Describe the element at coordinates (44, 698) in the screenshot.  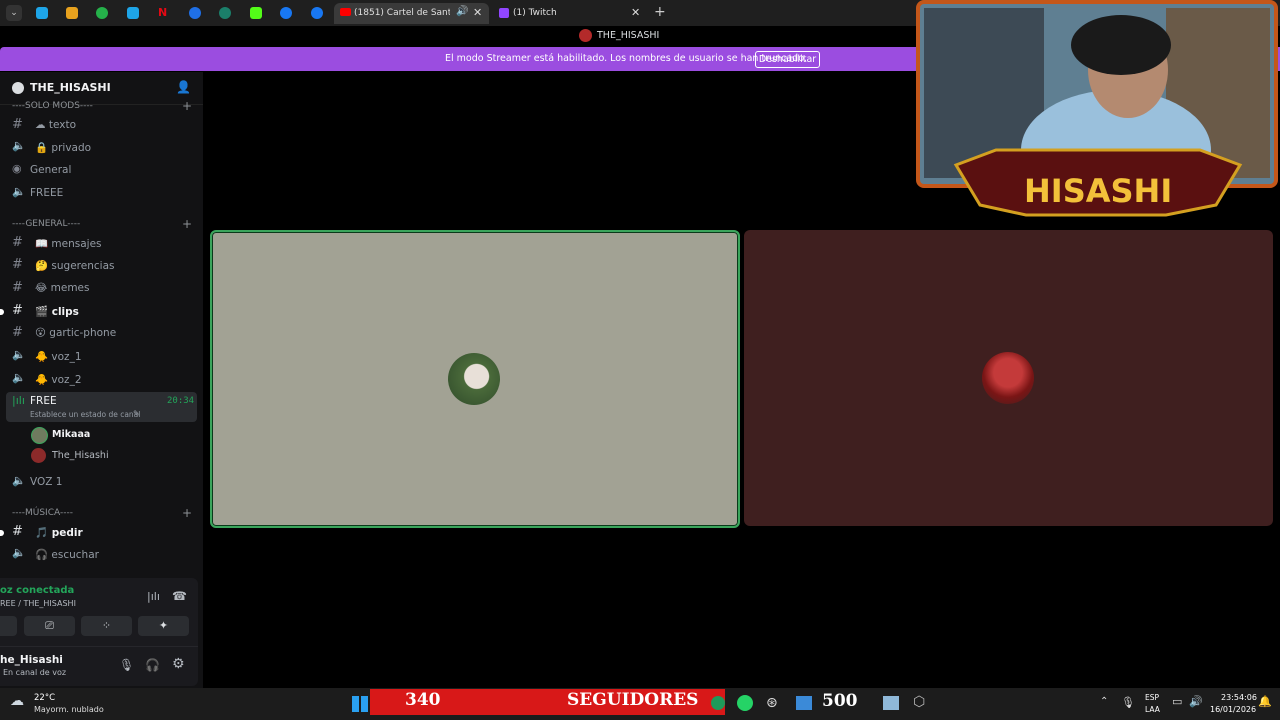
I see `weather-temp: 22°C` at that location.